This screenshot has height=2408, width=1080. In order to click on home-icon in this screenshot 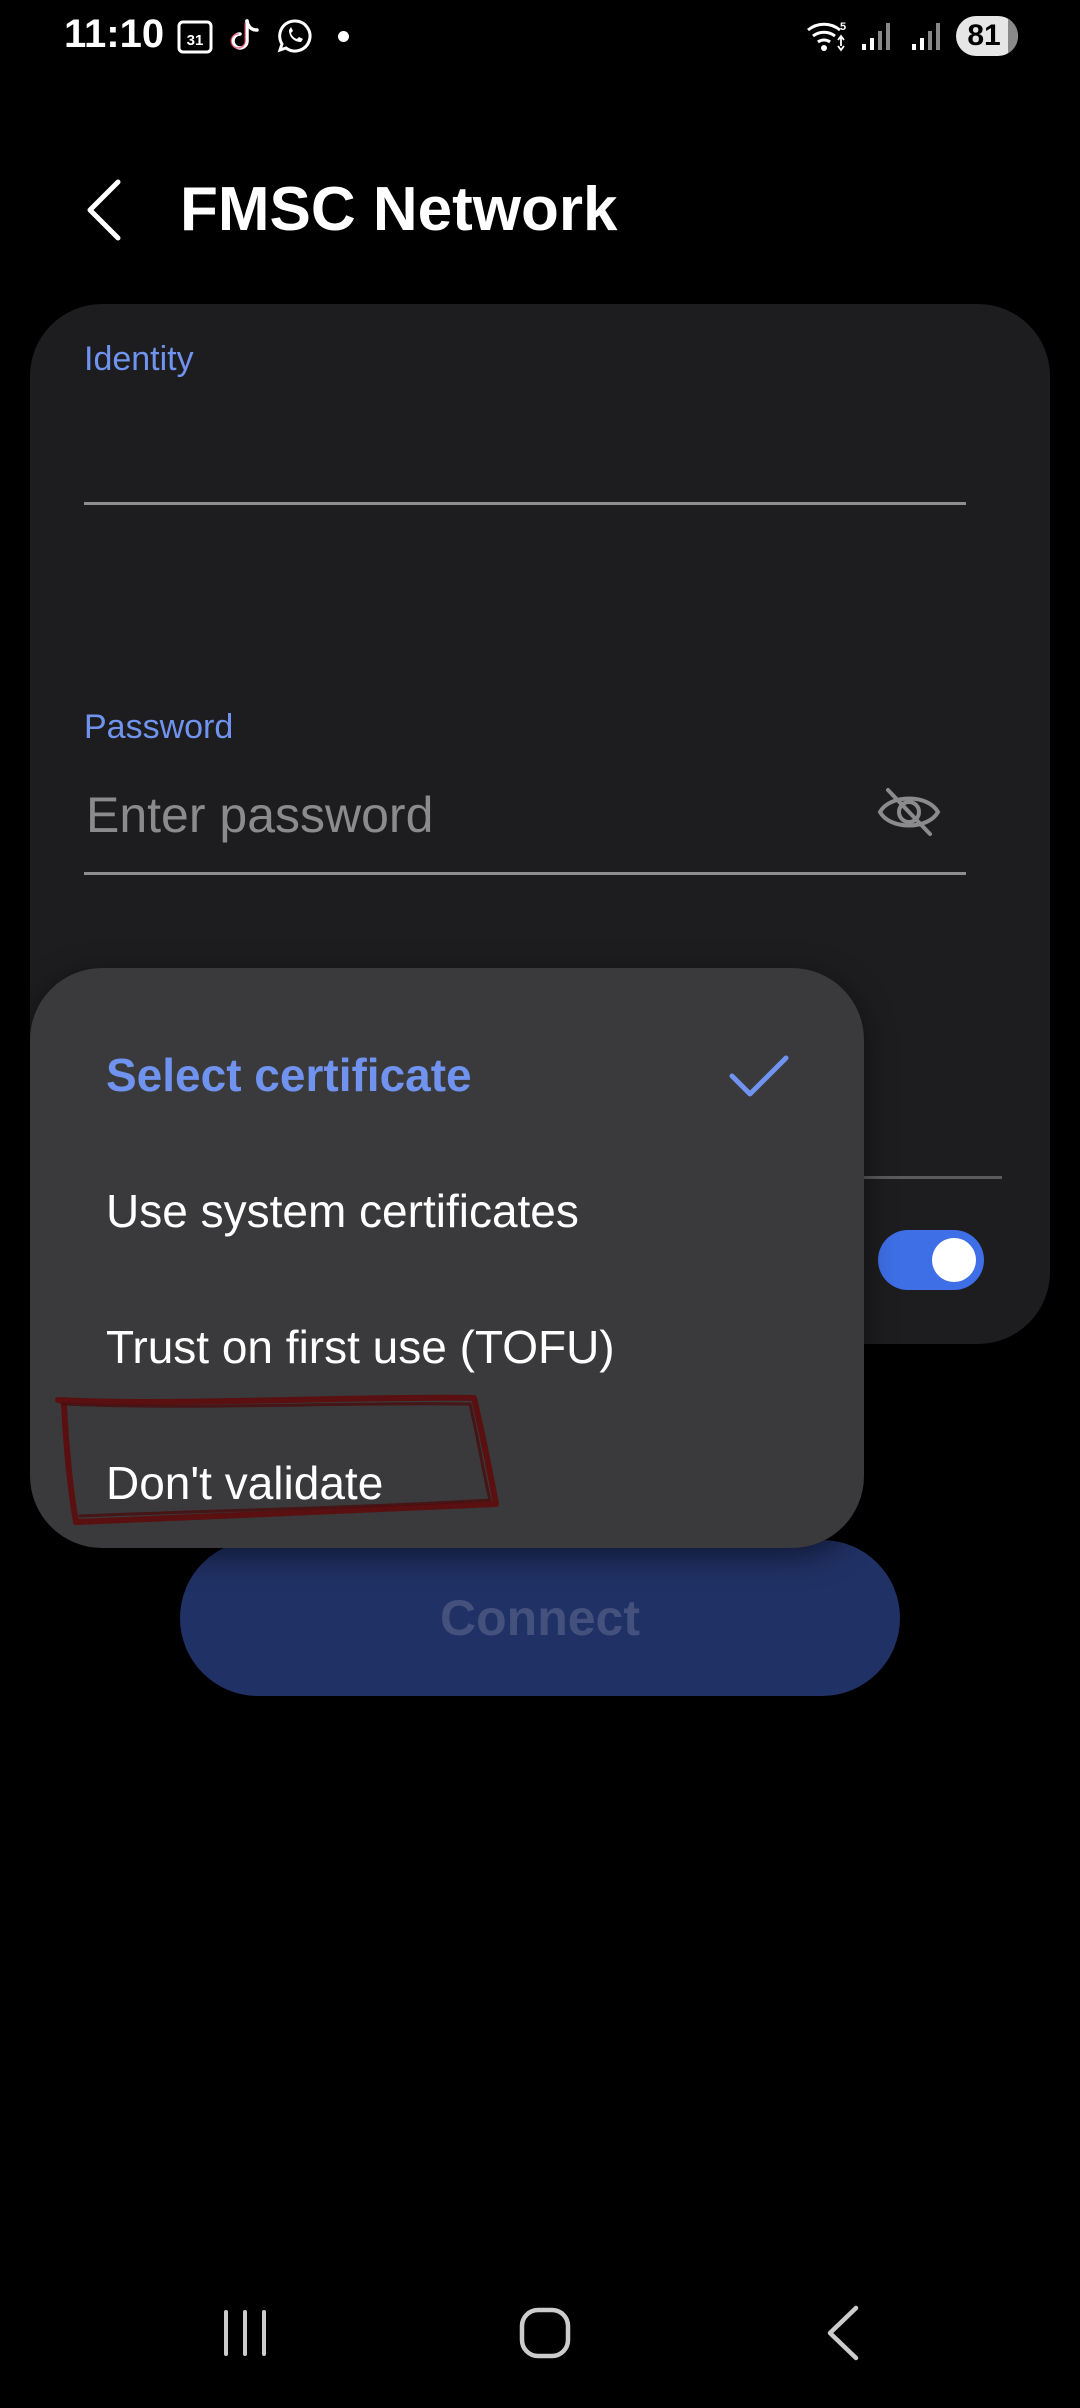, I will do `click(545, 2333)`.